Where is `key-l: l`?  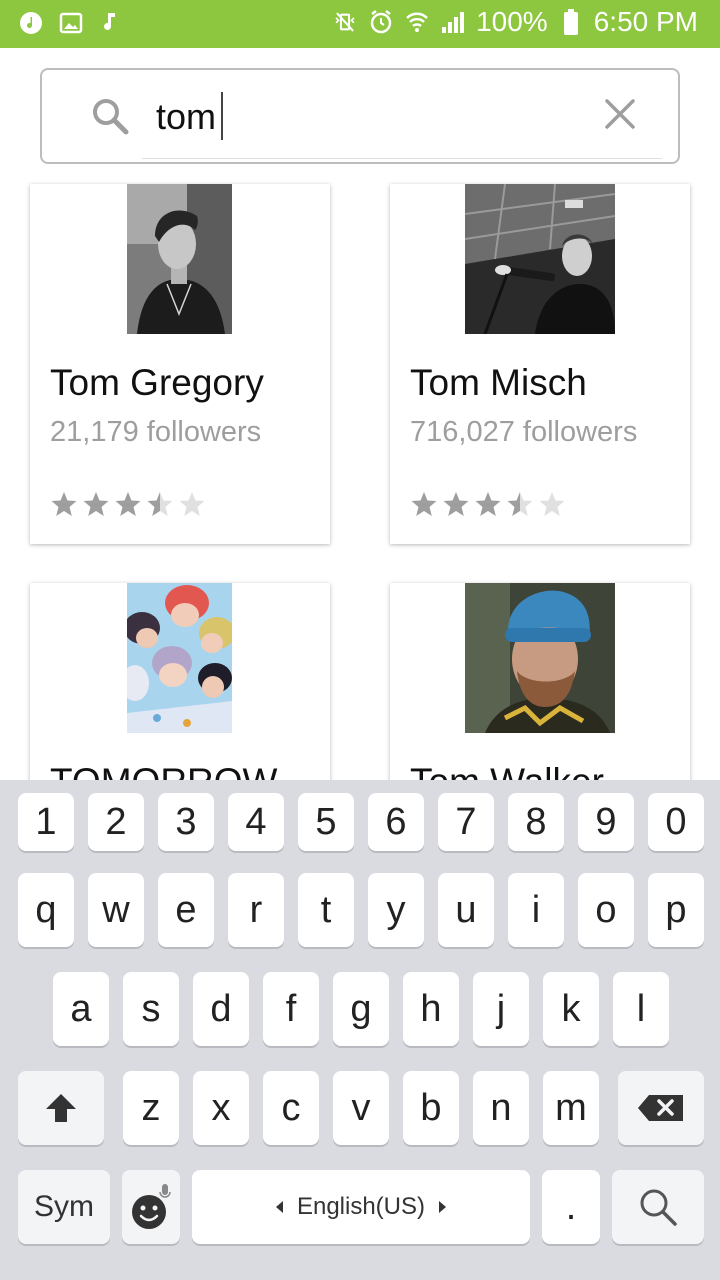 key-l: l is located at coordinates (641, 1009).